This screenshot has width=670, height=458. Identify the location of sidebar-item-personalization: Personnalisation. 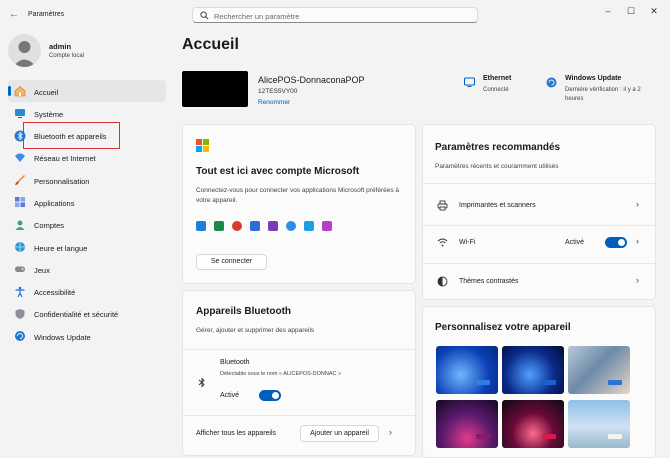
(87, 180).